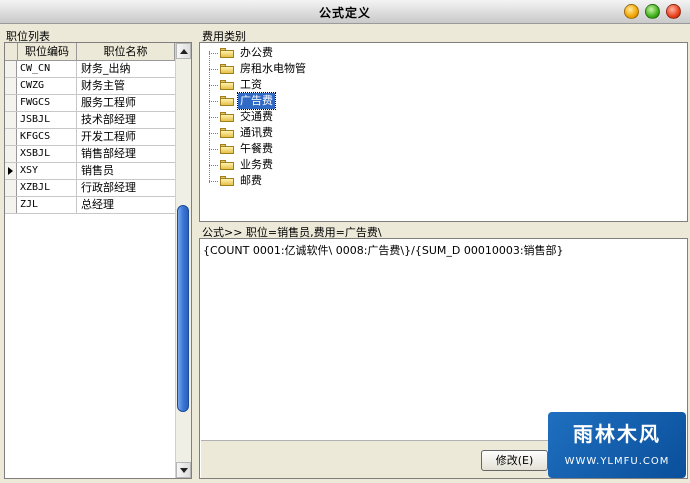 Image resolution: width=690 pixels, height=483 pixels. I want to click on cell-name: 技术部经理, so click(126, 120).